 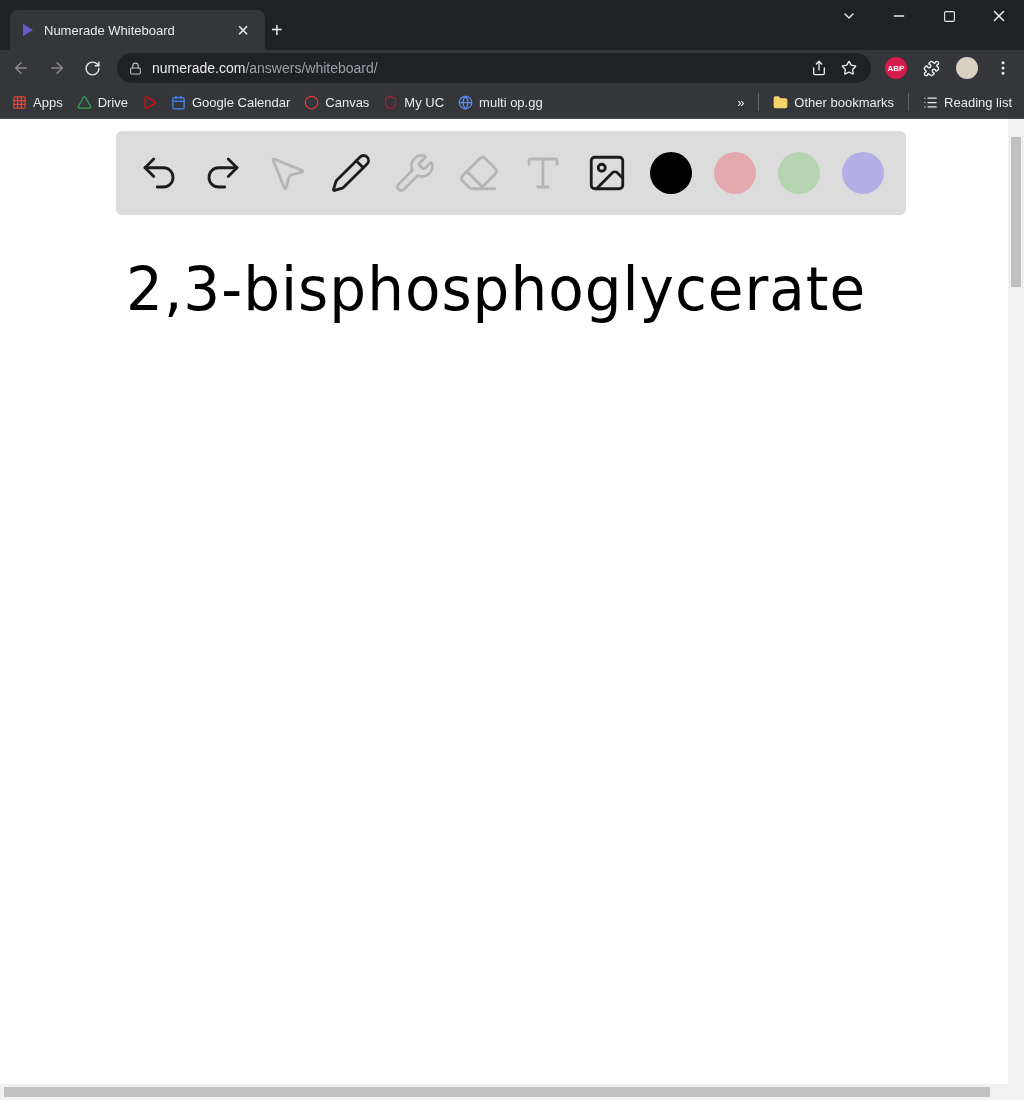 What do you see at coordinates (849, 68) in the screenshot?
I see `star-icon` at bounding box center [849, 68].